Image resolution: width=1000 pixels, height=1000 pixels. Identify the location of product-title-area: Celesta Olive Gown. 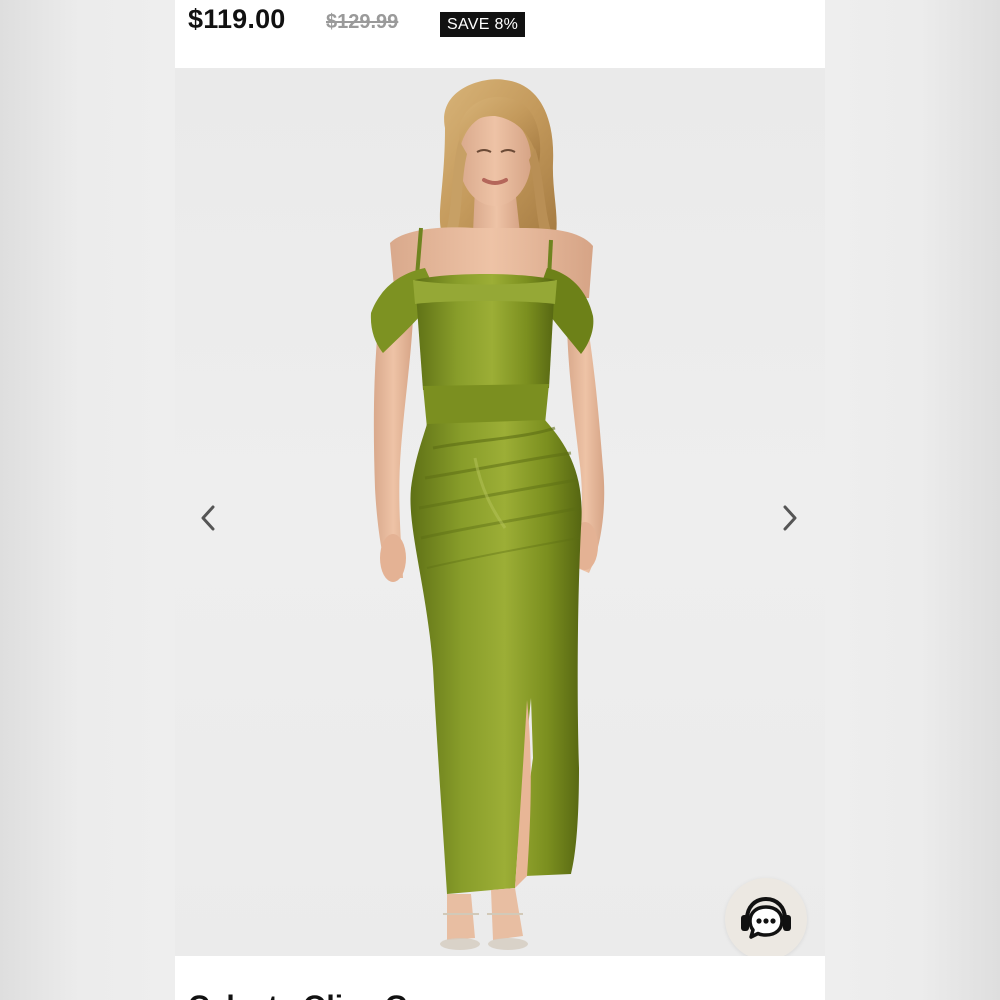
(500, 978).